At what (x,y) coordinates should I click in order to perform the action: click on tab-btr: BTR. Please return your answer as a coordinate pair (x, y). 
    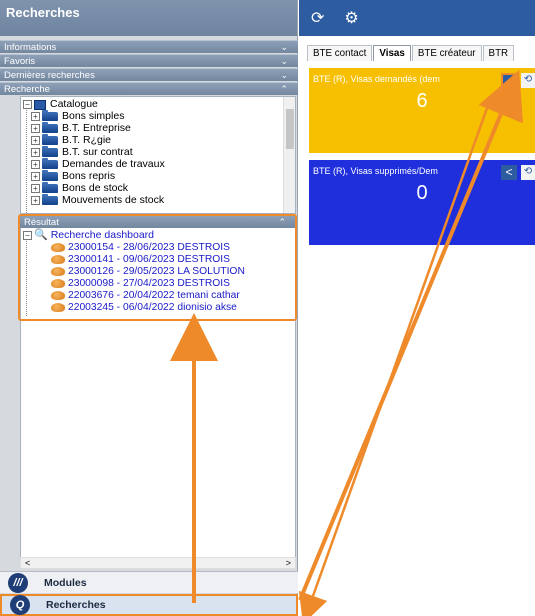
    Looking at the image, I should click on (498, 53).